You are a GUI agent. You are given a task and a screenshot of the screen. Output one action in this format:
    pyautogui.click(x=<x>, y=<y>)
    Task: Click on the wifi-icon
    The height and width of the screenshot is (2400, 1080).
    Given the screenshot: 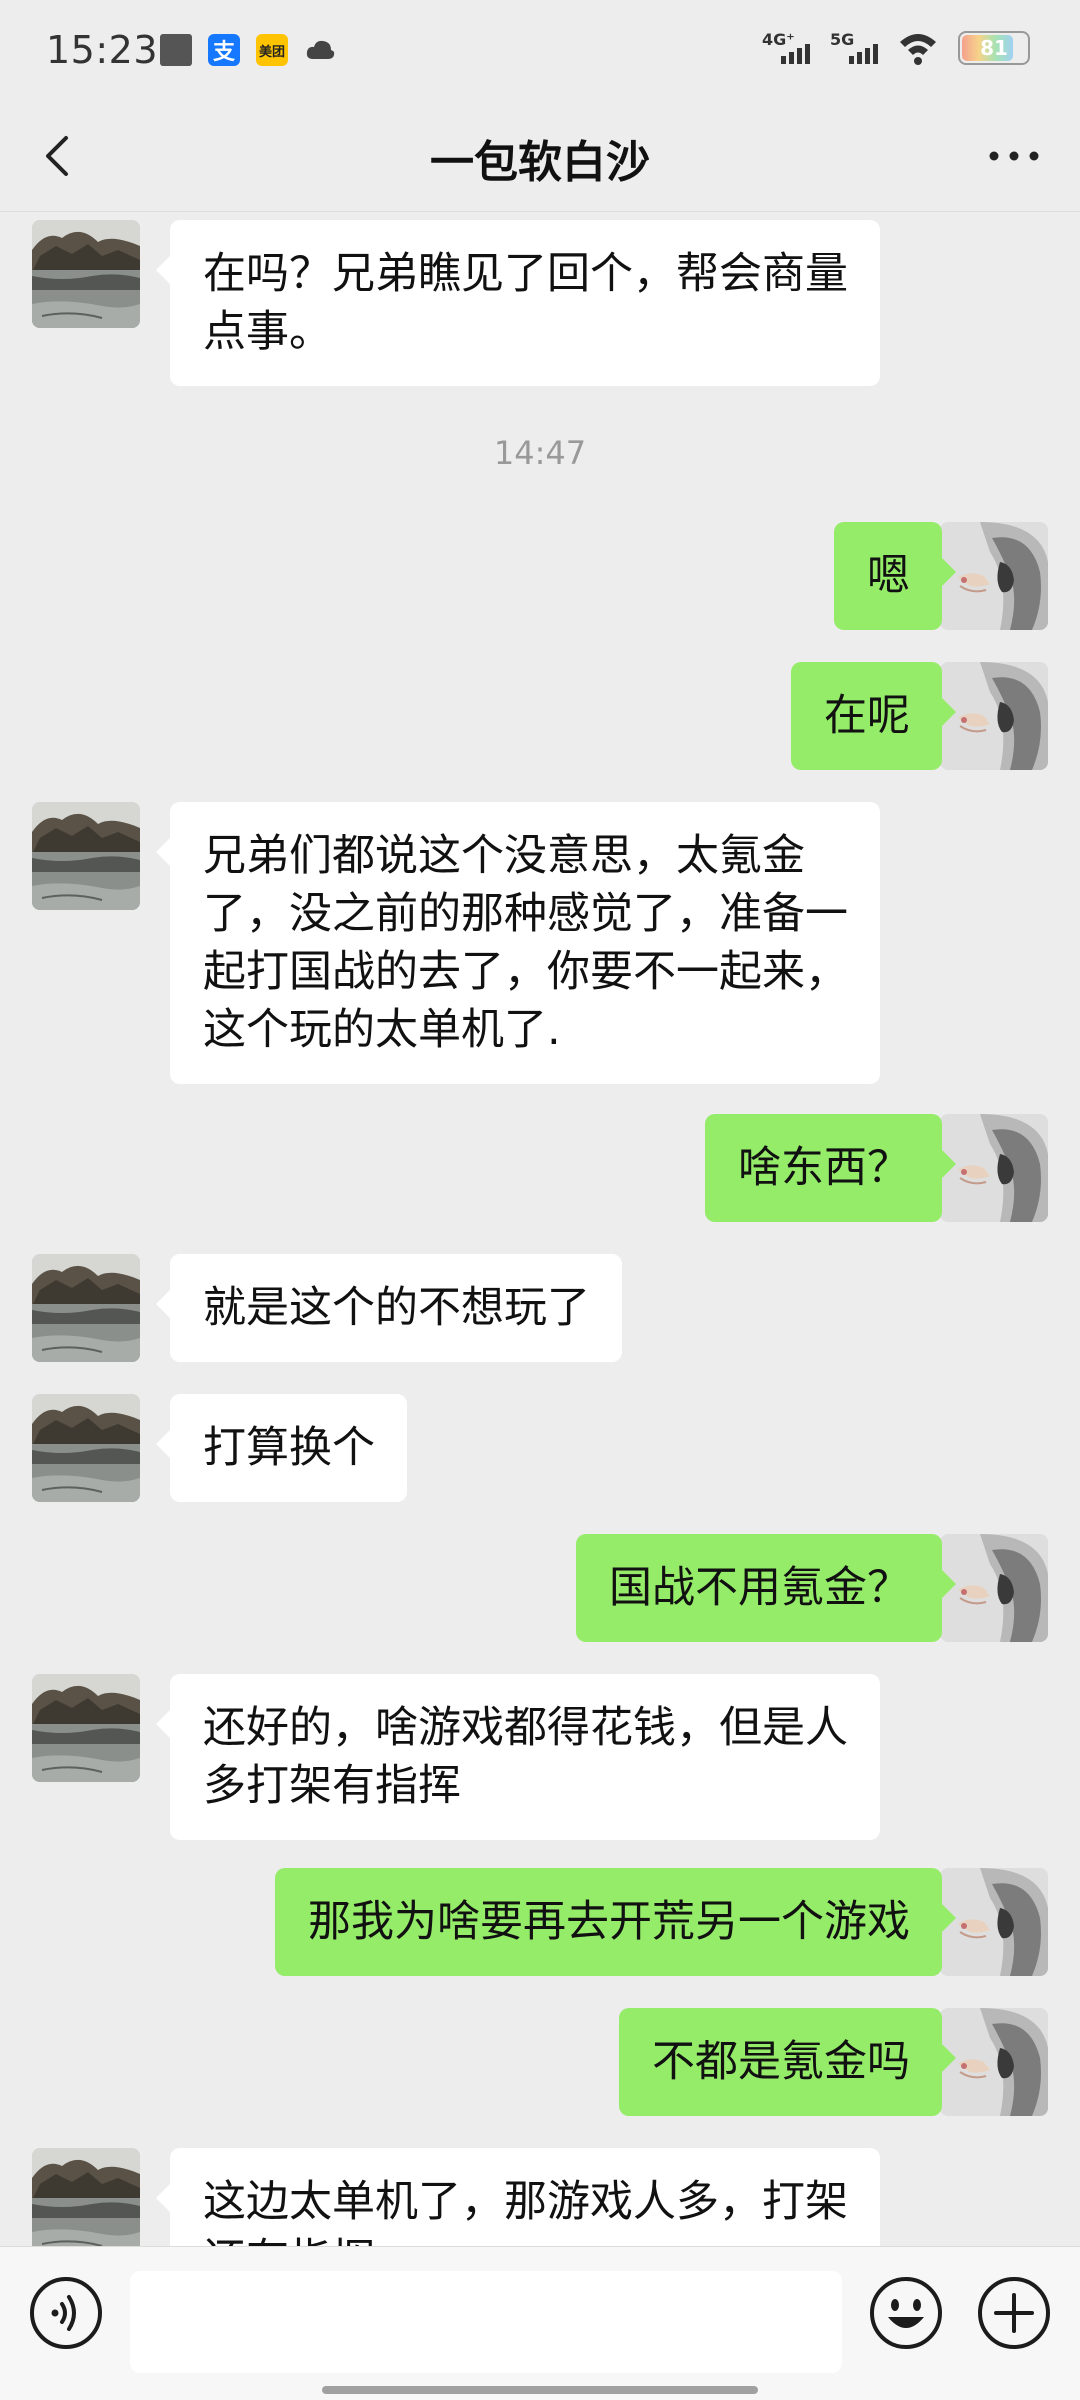 What is the action you would take?
    pyautogui.click(x=918, y=49)
    